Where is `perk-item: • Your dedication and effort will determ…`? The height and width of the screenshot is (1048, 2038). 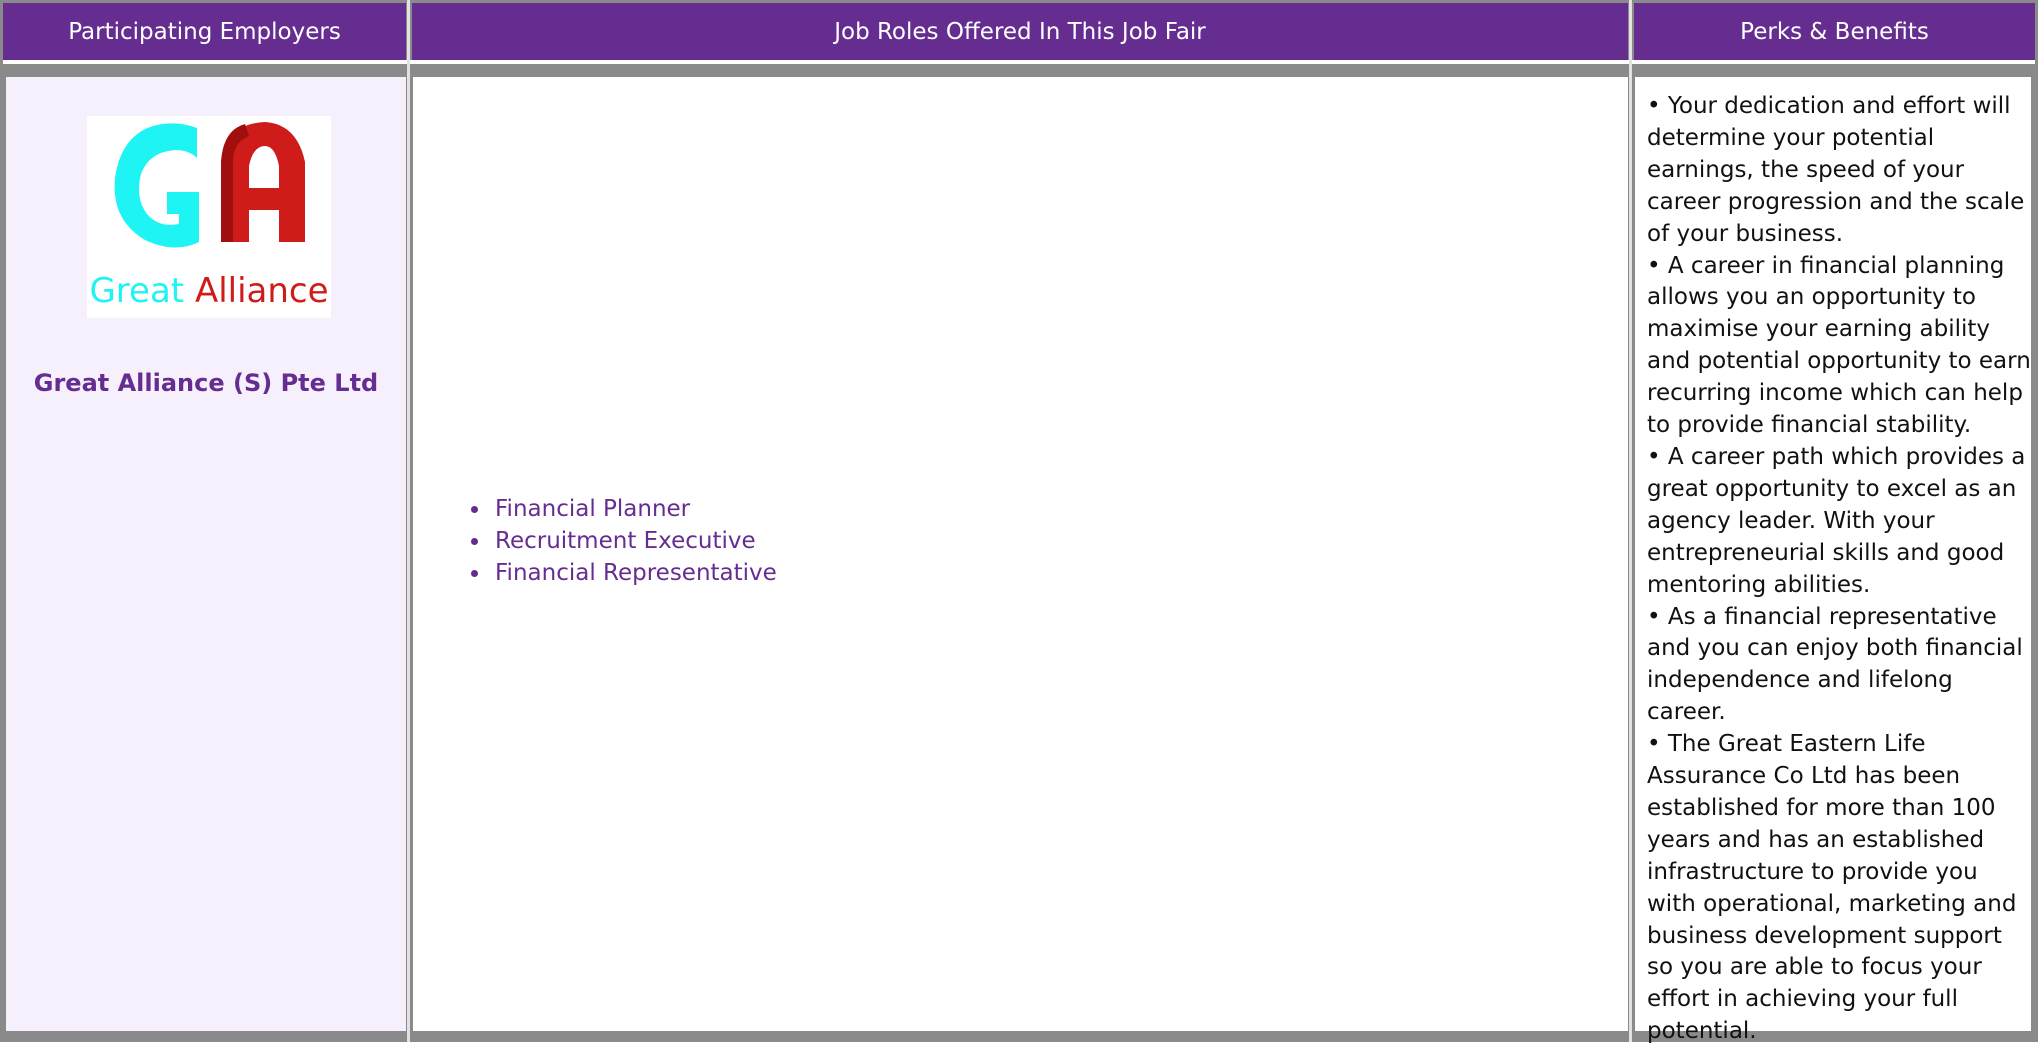 perk-item: • Your dedication and effort will determ… is located at coordinates (1836, 170).